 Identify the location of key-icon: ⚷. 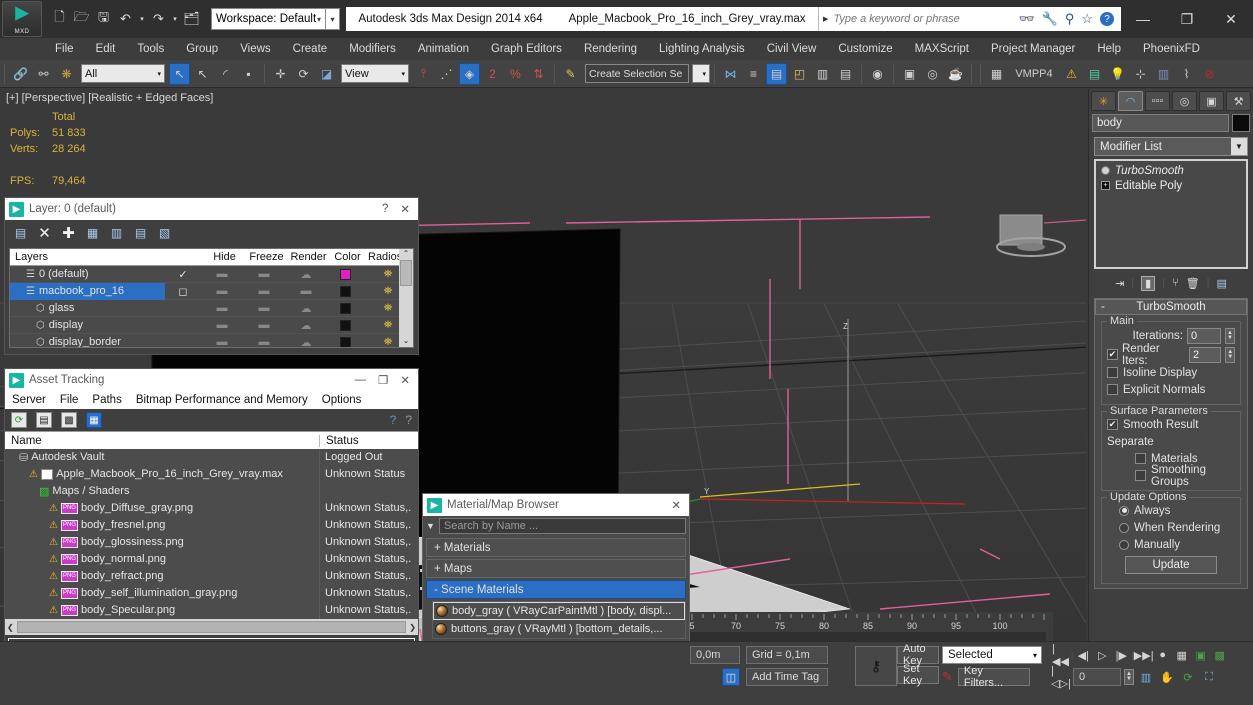
(876, 666).